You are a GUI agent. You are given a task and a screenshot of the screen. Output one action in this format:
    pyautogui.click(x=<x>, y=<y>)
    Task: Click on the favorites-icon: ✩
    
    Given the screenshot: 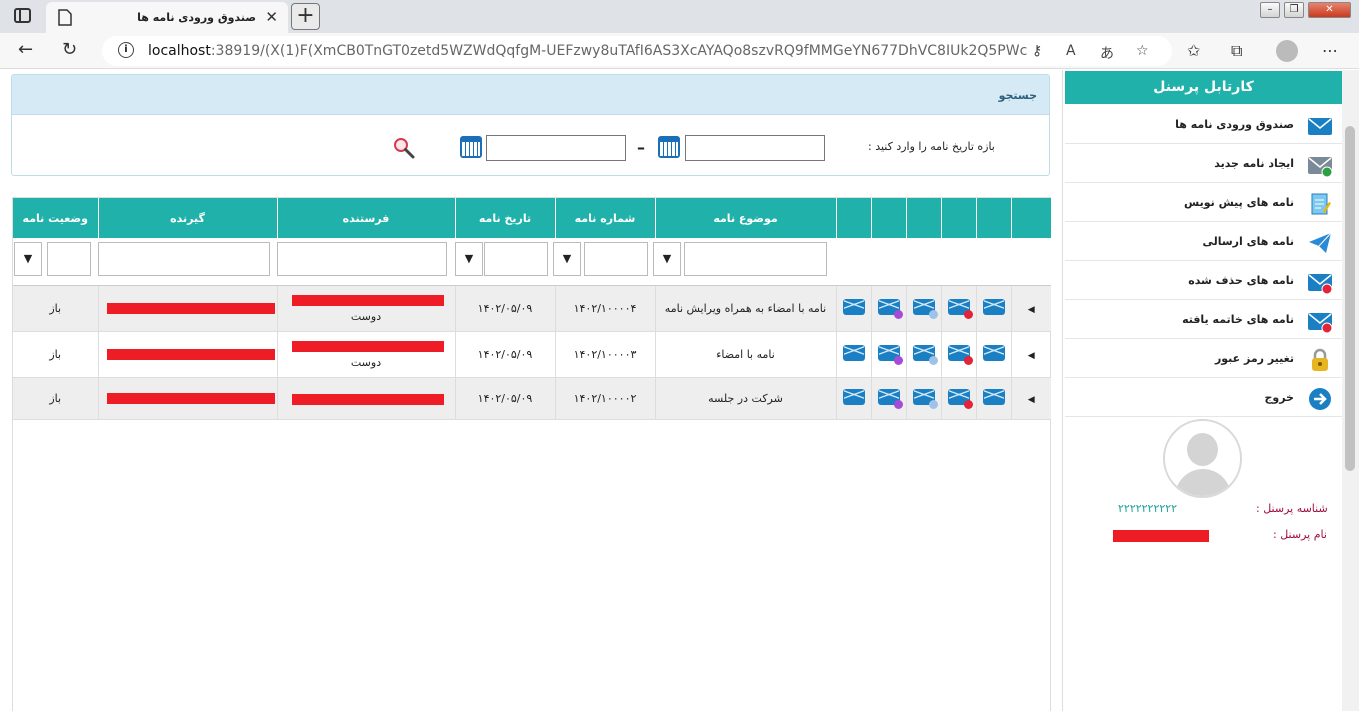 What is the action you would take?
    pyautogui.click(x=1193, y=50)
    